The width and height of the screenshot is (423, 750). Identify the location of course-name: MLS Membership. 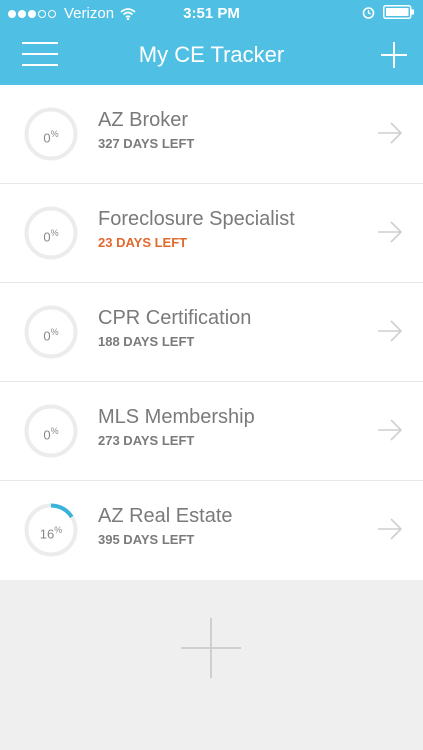
(176, 417).